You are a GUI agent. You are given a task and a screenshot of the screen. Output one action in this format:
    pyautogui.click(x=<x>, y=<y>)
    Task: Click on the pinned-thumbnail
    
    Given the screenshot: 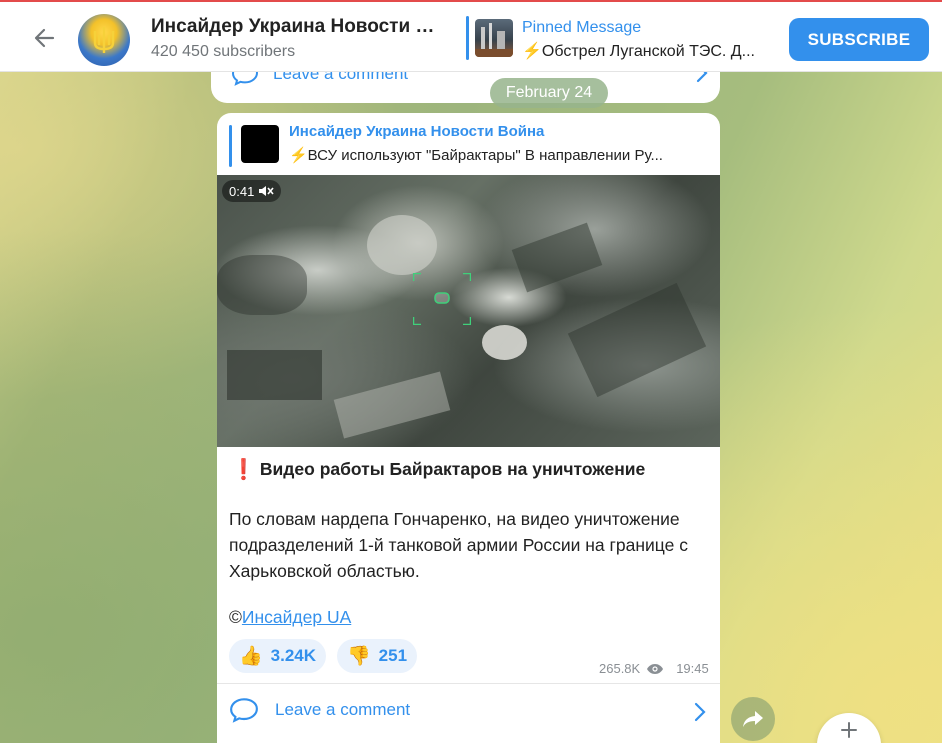 What is the action you would take?
    pyautogui.click(x=494, y=38)
    